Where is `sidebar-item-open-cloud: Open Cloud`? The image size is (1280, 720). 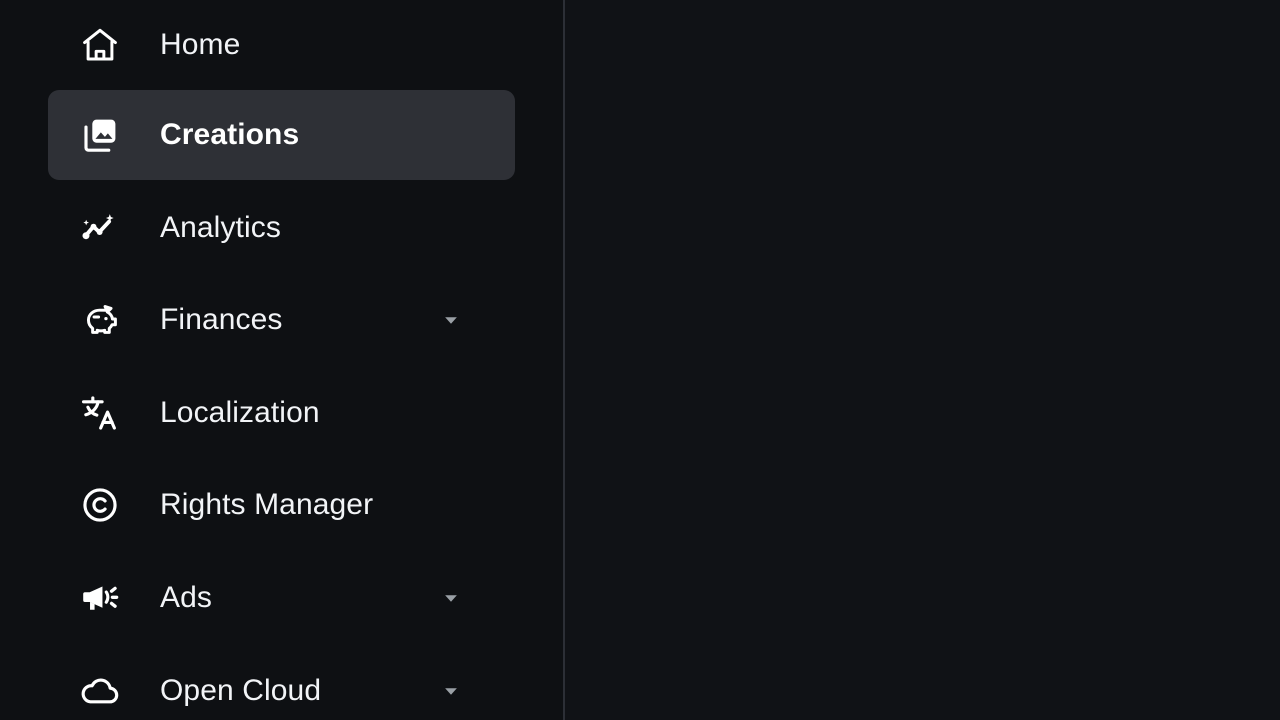 sidebar-item-open-cloud: Open Cloud is located at coordinates (281, 683).